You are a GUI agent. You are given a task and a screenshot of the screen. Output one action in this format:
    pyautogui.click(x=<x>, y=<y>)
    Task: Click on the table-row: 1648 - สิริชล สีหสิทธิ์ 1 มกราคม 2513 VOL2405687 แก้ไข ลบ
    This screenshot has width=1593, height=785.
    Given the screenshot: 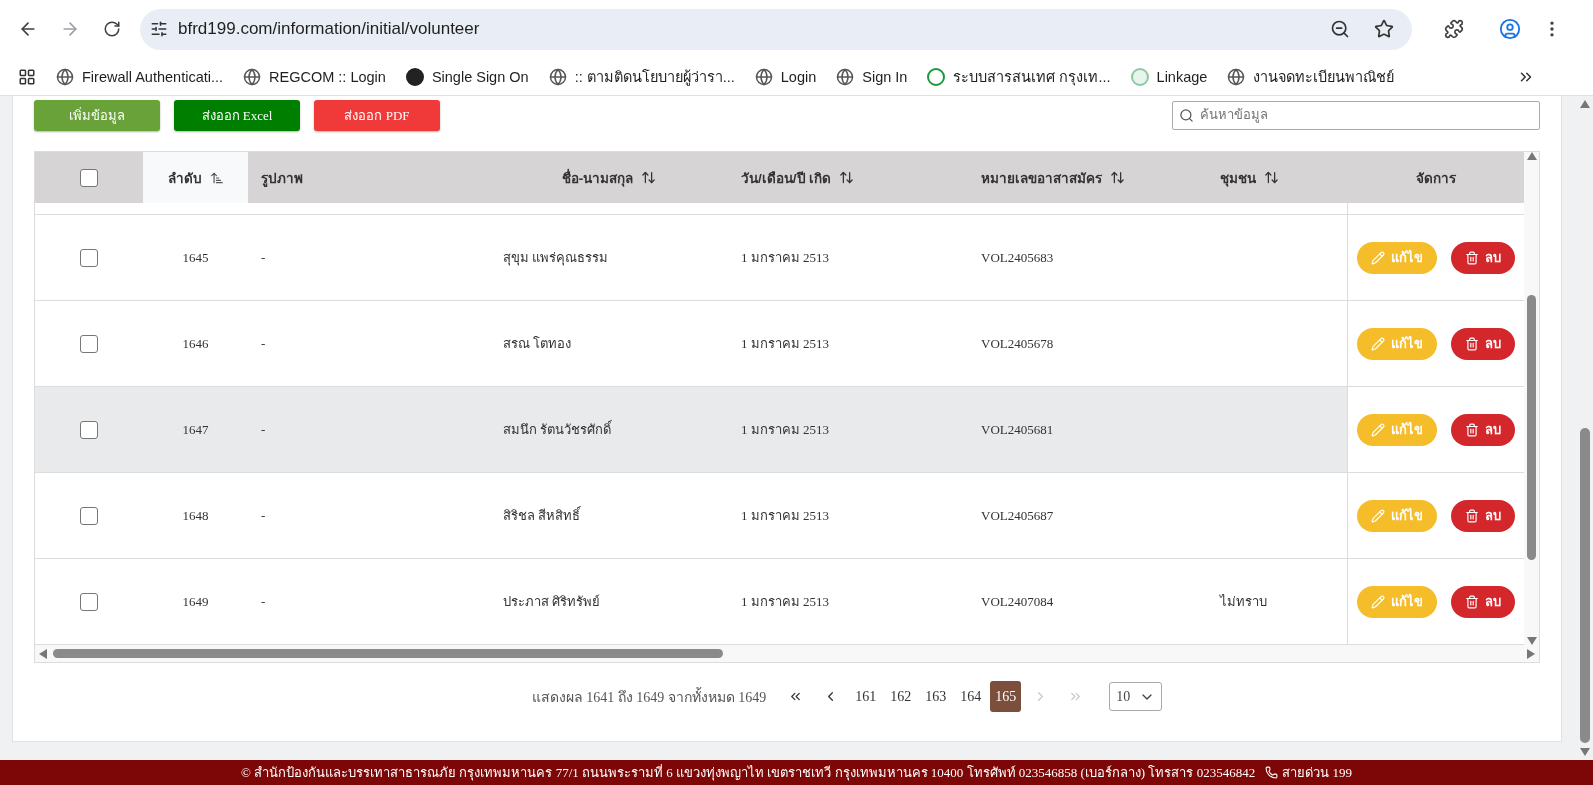 What is the action you would take?
    pyautogui.click(x=779, y=516)
    